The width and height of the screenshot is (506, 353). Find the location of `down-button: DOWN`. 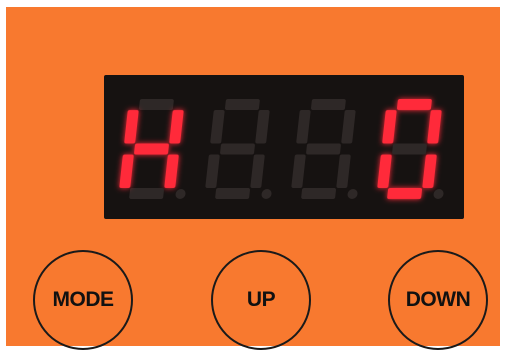

down-button: DOWN is located at coordinates (438, 300).